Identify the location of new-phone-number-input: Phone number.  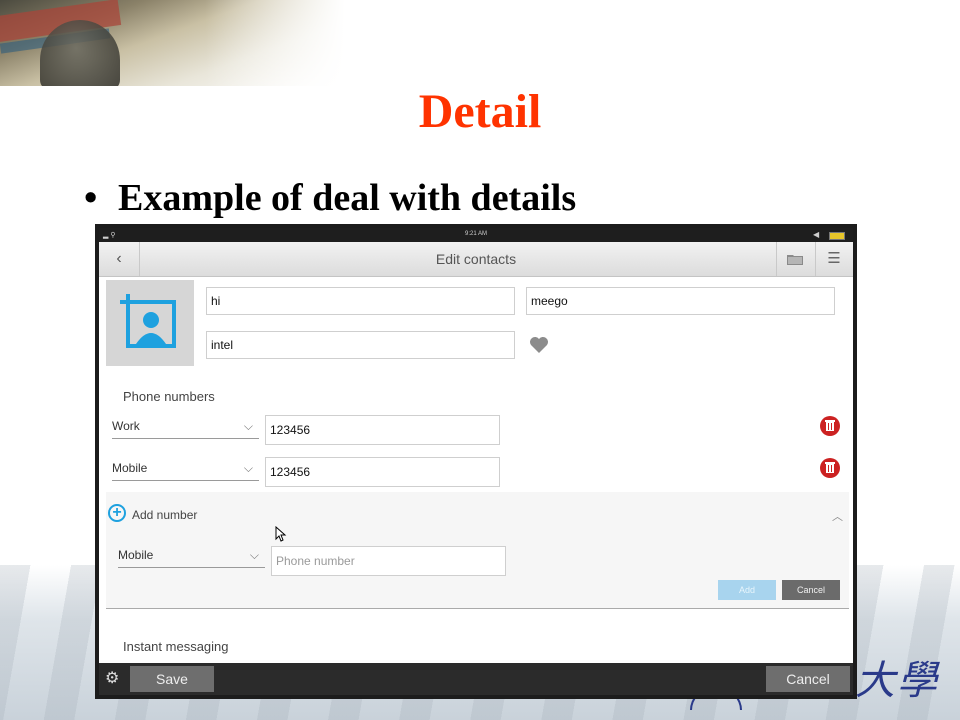
(388, 561).